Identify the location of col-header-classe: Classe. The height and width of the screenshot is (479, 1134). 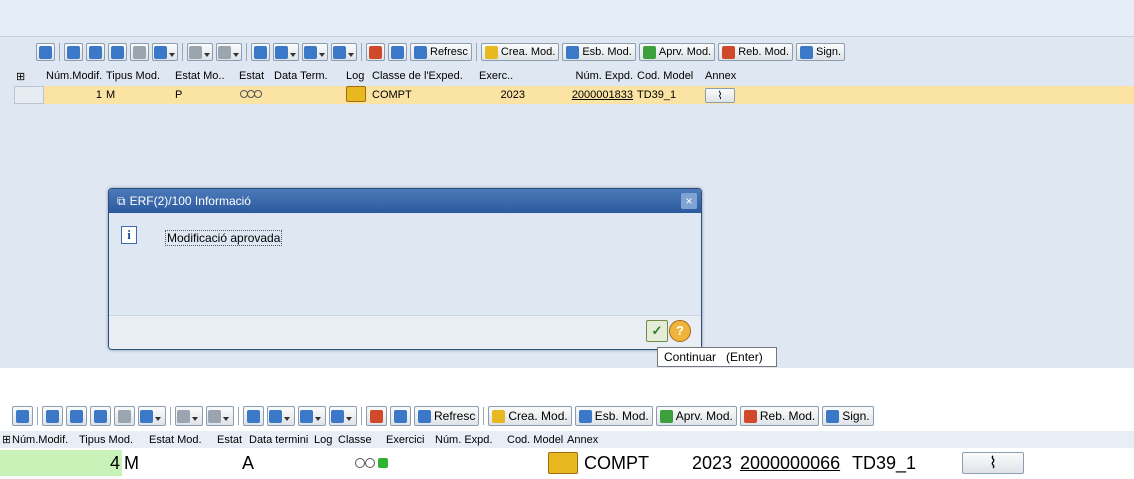
(360, 440).